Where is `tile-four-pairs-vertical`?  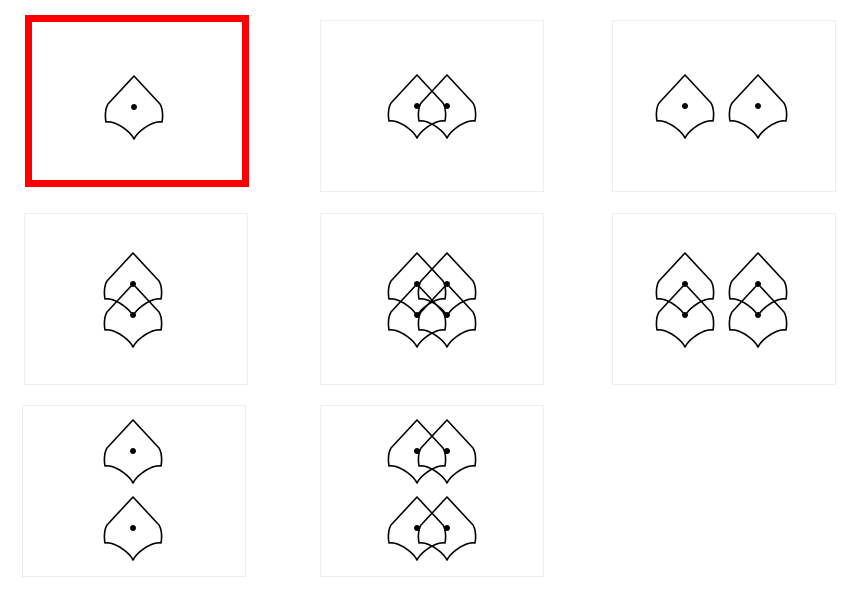 tile-four-pairs-vertical is located at coordinates (724, 299).